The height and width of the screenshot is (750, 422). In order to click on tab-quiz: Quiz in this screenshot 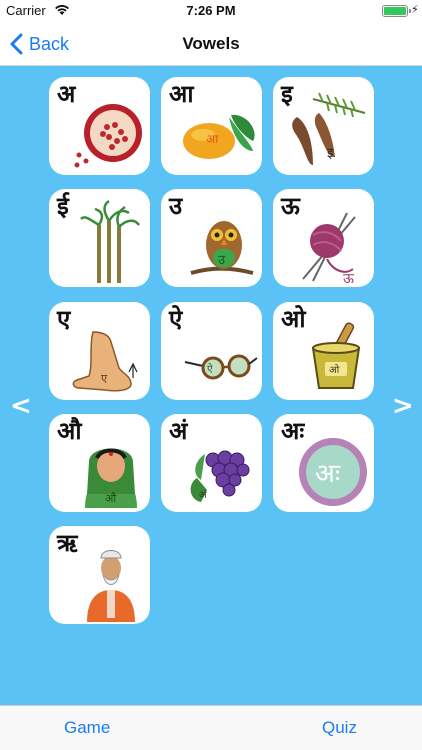, I will do `click(339, 728)`.